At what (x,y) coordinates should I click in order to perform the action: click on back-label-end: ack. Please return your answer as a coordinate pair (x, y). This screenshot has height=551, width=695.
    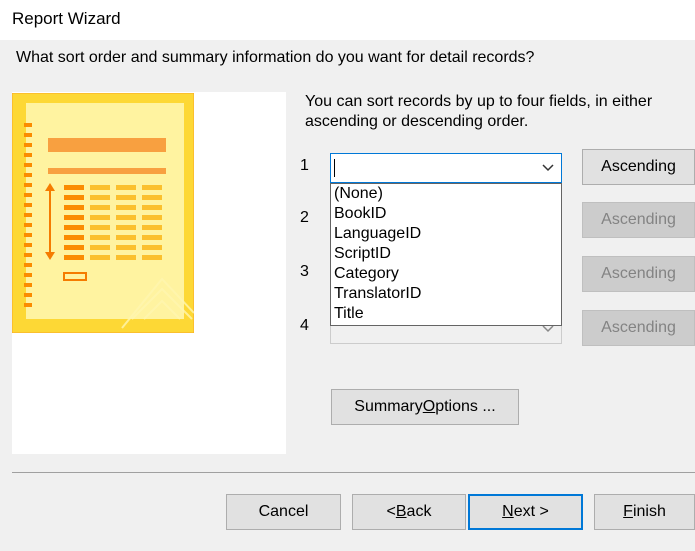
    Looking at the image, I should click on (419, 511).